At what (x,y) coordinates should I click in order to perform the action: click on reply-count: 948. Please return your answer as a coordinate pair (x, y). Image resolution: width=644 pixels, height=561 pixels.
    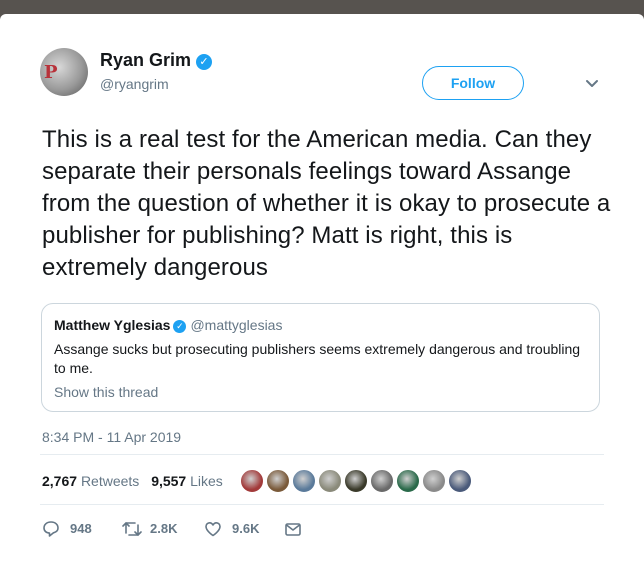
    Looking at the image, I should click on (81, 528).